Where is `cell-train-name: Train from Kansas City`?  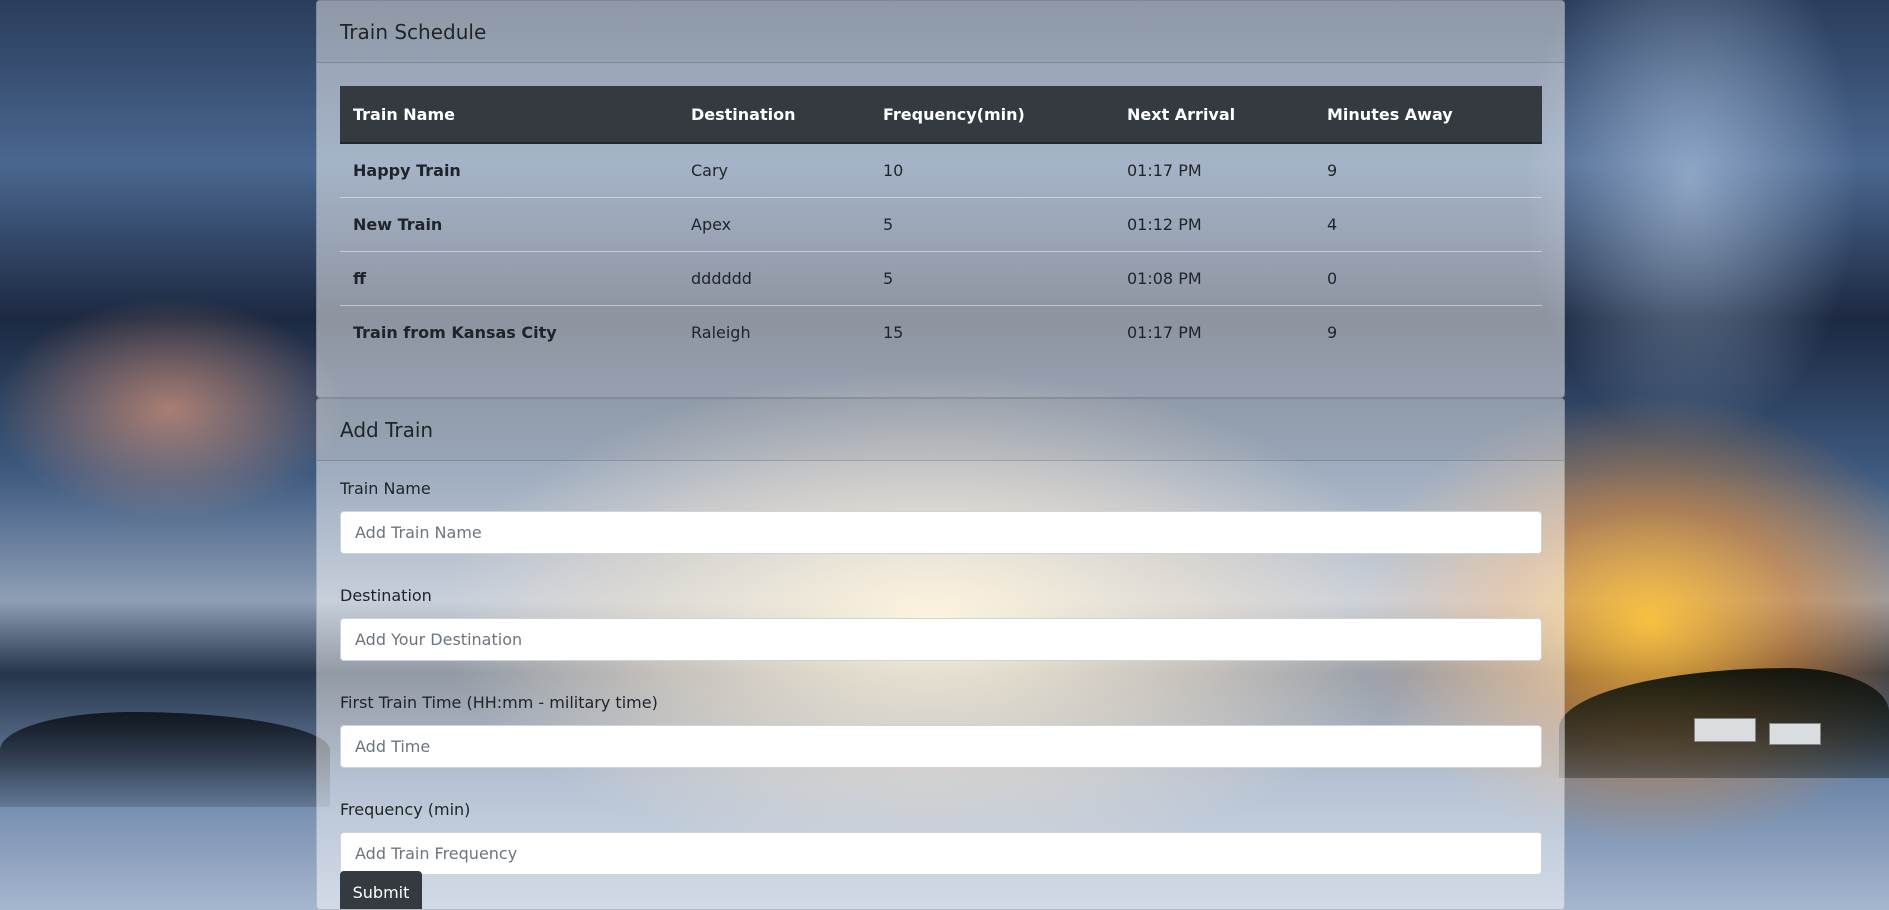 cell-train-name: Train from Kansas City is located at coordinates (455, 332).